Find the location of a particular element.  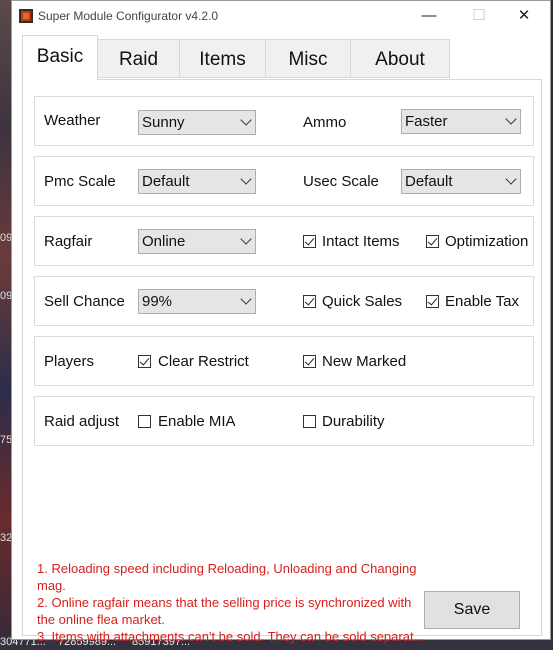

tab-bar: Basic Raid Items Misc About is located at coordinates (282, 57).